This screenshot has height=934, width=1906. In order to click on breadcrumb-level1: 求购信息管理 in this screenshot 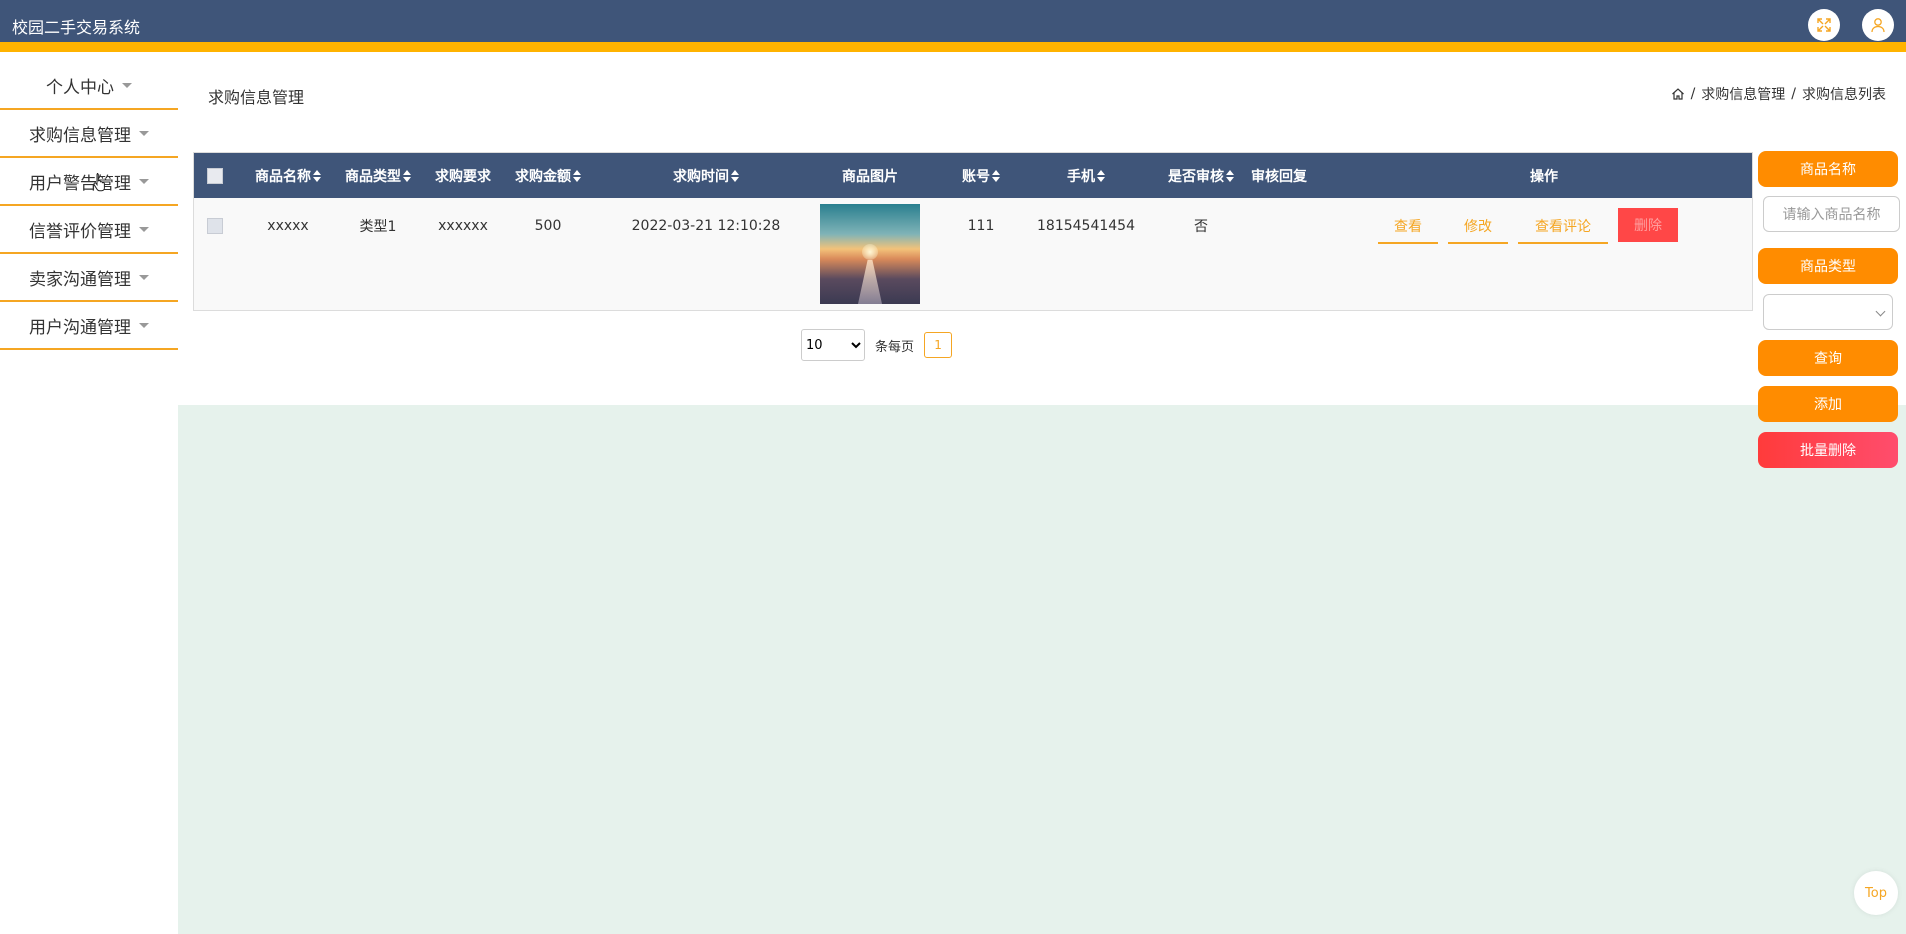, I will do `click(1743, 94)`.